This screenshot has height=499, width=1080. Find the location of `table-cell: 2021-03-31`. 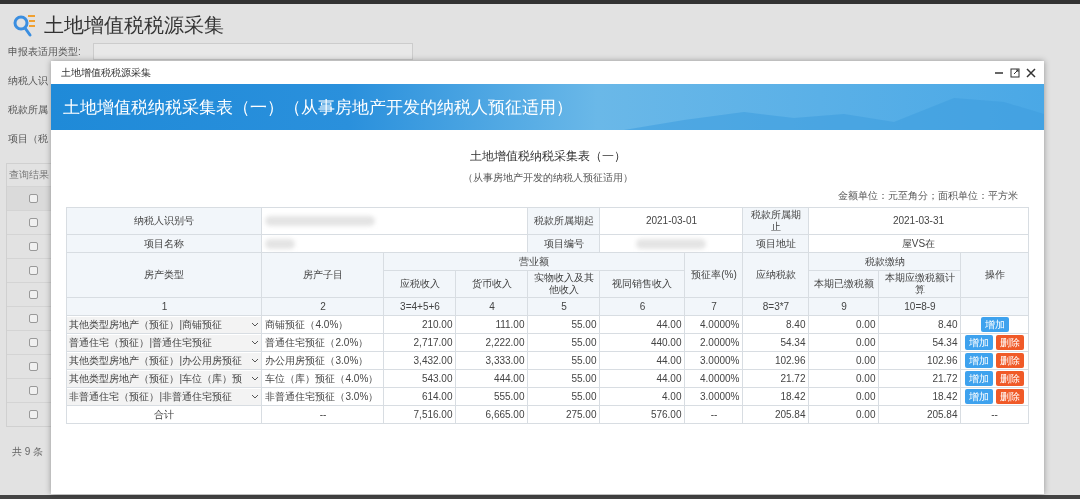

table-cell: 2021-03-31 is located at coordinates (918, 221).